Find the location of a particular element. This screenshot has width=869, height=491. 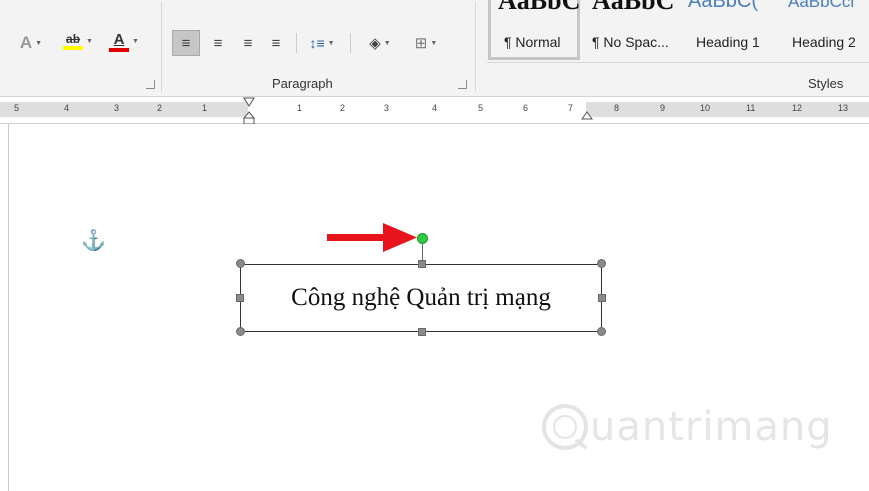

ruler-tick-label: 8 is located at coordinates (617, 108).